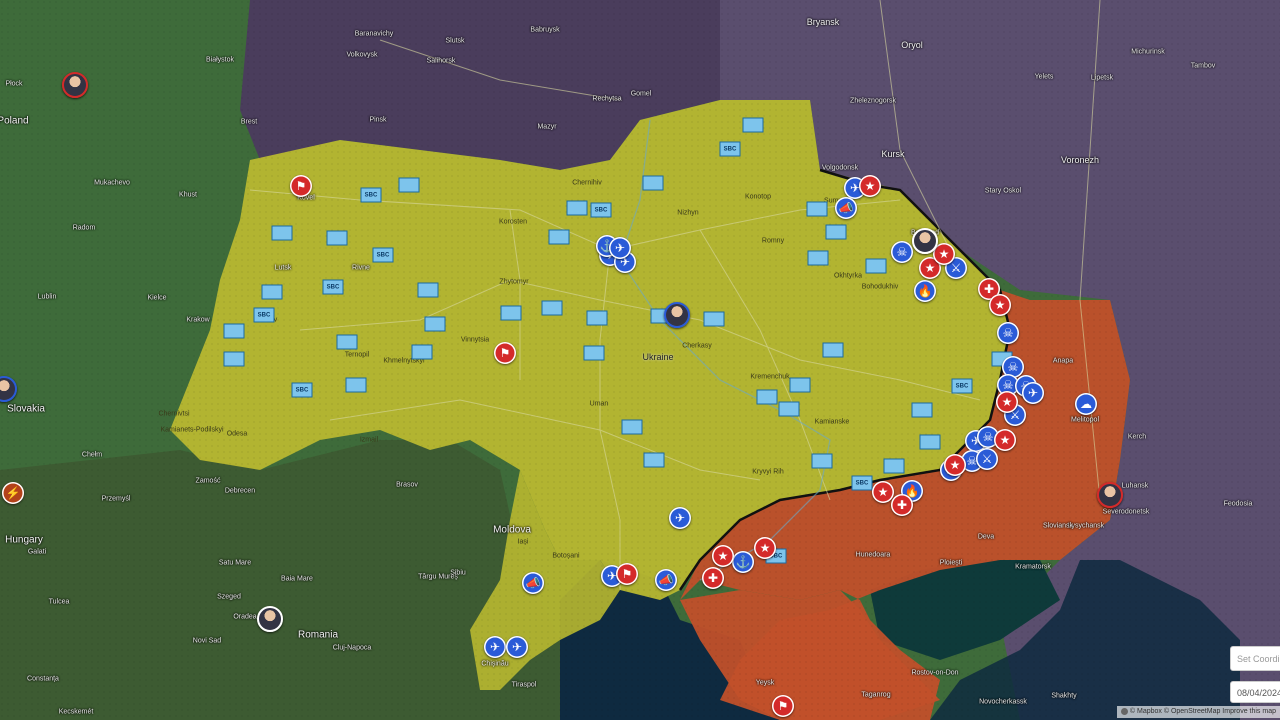 Image resolution: width=1280 pixels, height=720 pixels. What do you see at coordinates (925, 291) in the screenshot?
I see `ua-event-marker: 🔥` at bounding box center [925, 291].